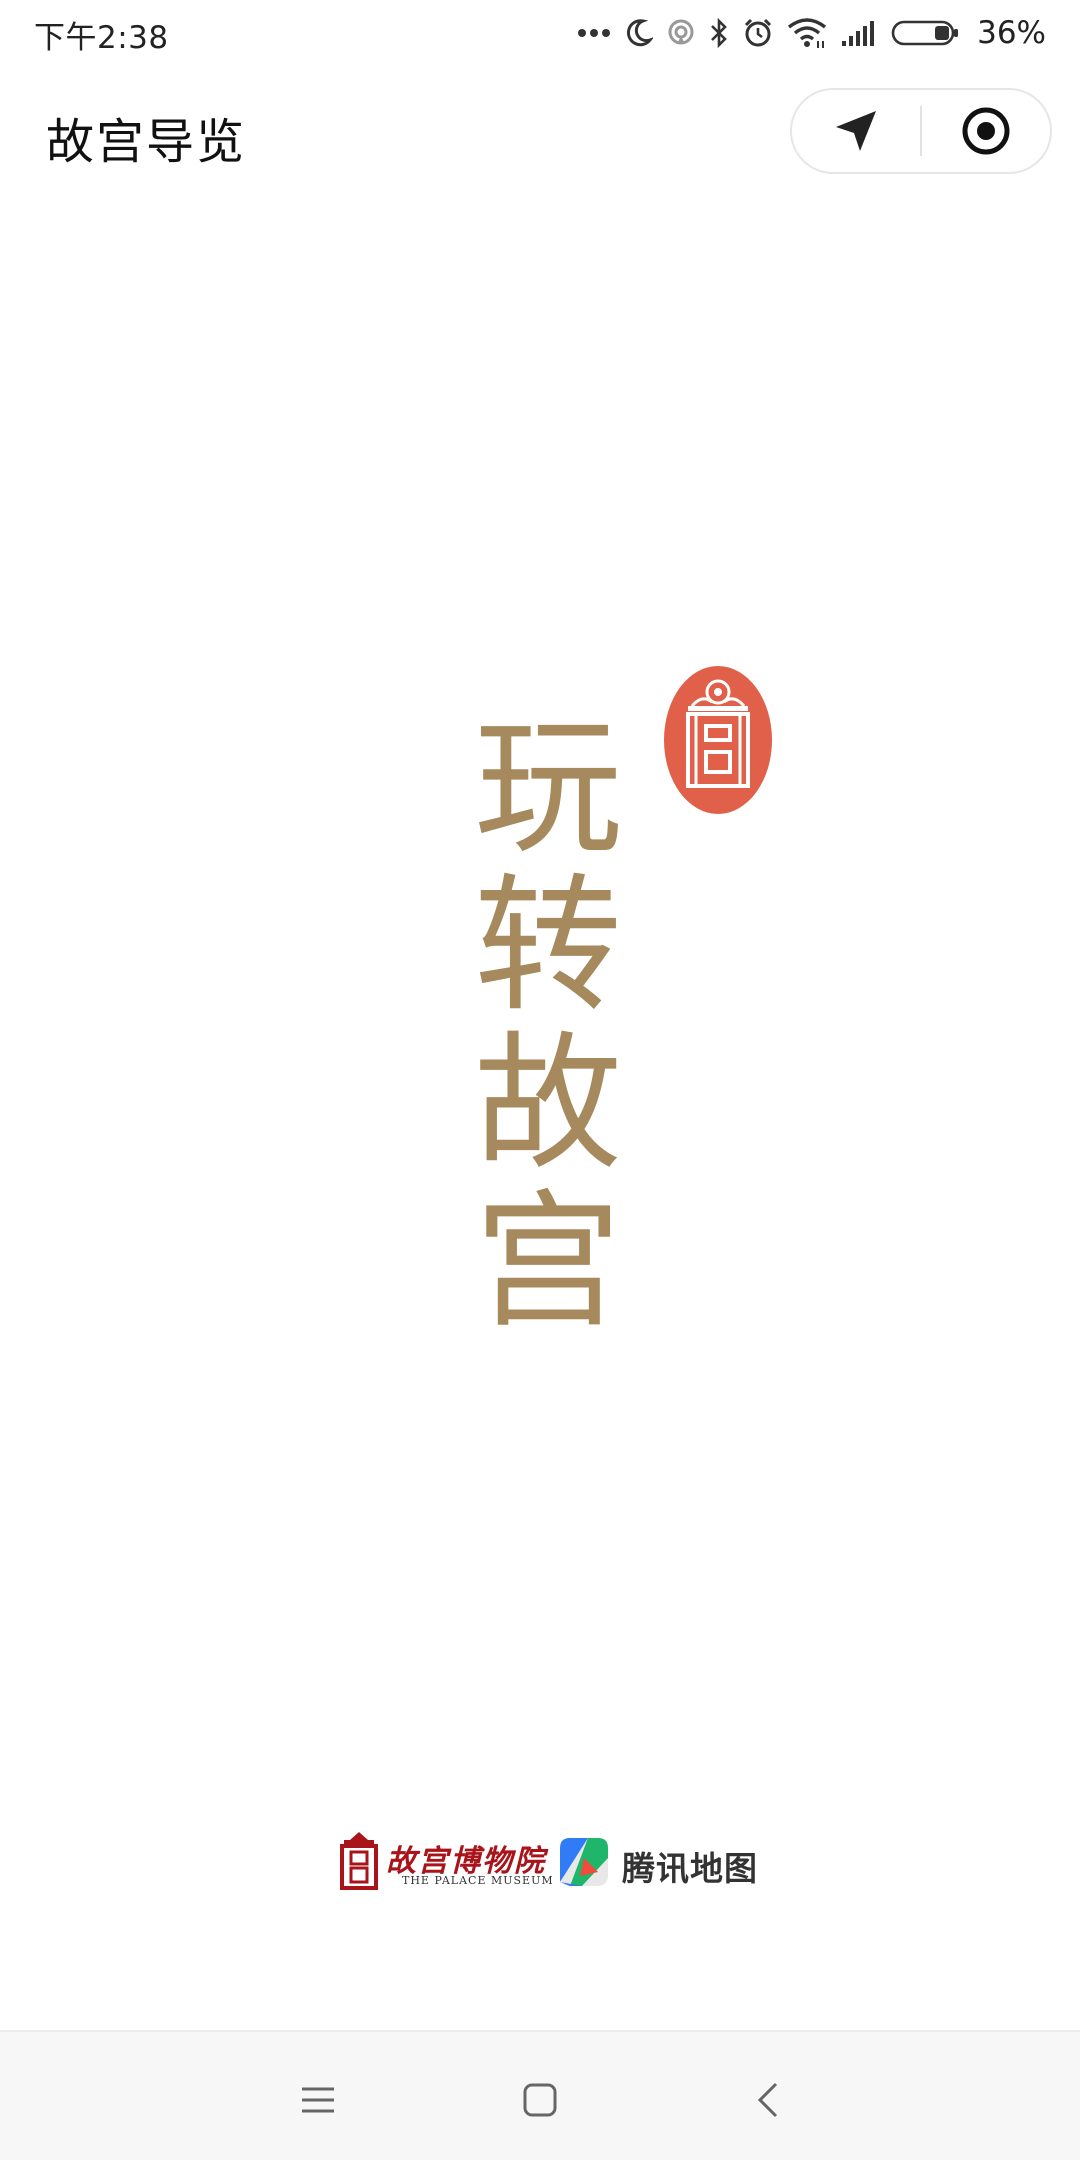  I want to click on navigation-arrow-icon, so click(856, 131).